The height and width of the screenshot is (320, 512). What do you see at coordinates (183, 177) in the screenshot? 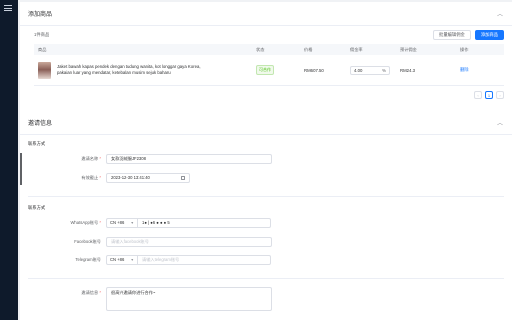
I see `calendar-icon` at bounding box center [183, 177].